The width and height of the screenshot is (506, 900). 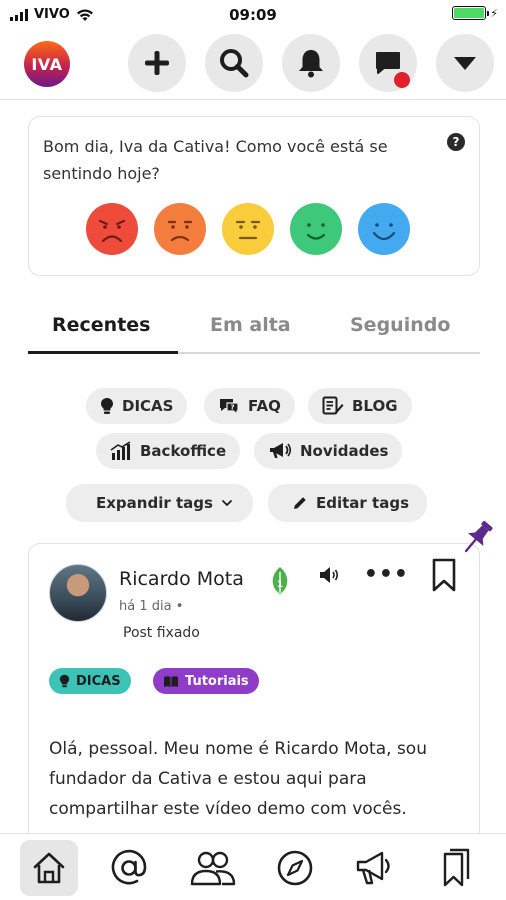 I want to click on clock: 09:09, so click(x=253, y=15).